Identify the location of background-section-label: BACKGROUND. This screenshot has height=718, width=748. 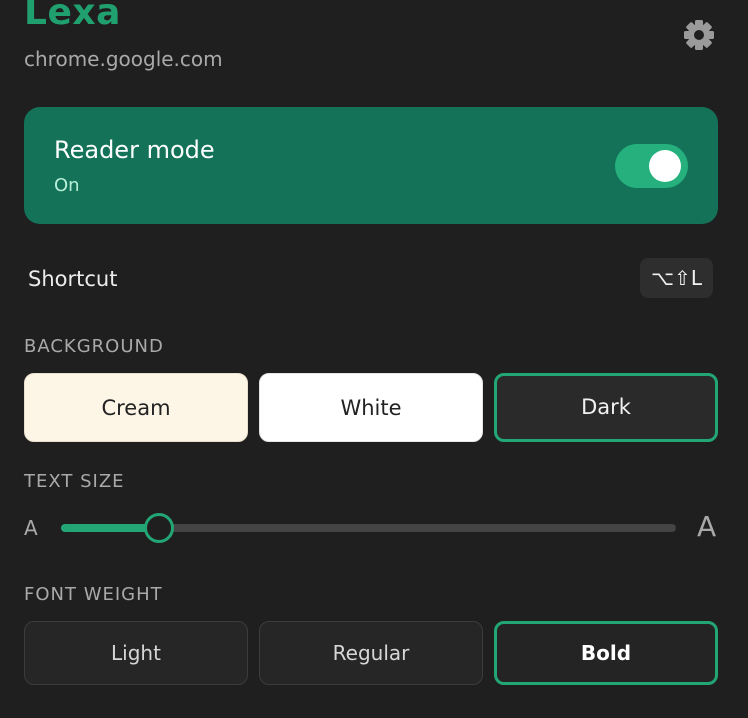
(94, 346).